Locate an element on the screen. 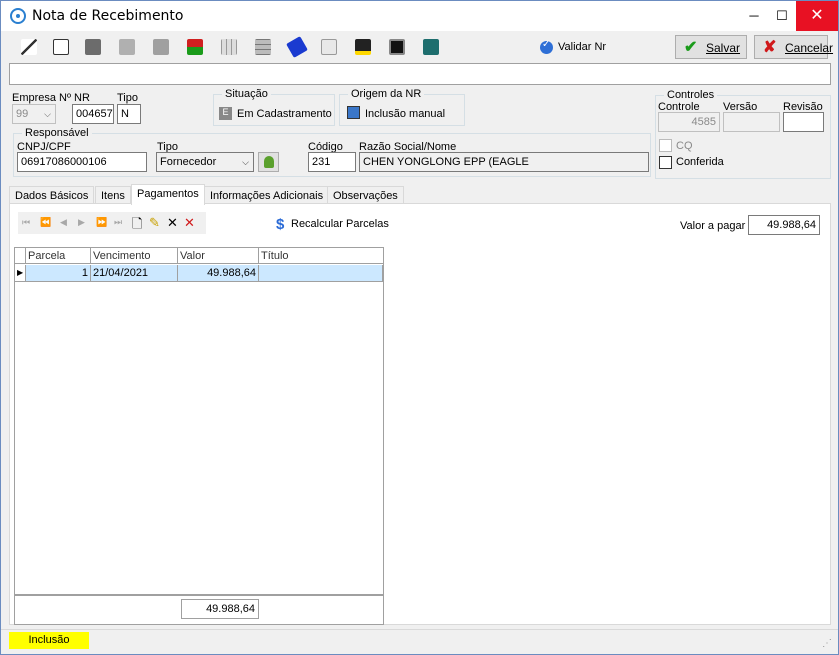  check-icon: ✔ is located at coordinates (691, 47).